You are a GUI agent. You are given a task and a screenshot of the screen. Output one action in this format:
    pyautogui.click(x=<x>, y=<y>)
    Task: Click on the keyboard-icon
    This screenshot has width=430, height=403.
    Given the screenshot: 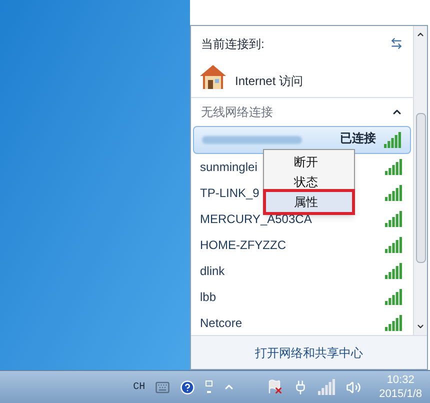 What is the action you would take?
    pyautogui.click(x=162, y=387)
    